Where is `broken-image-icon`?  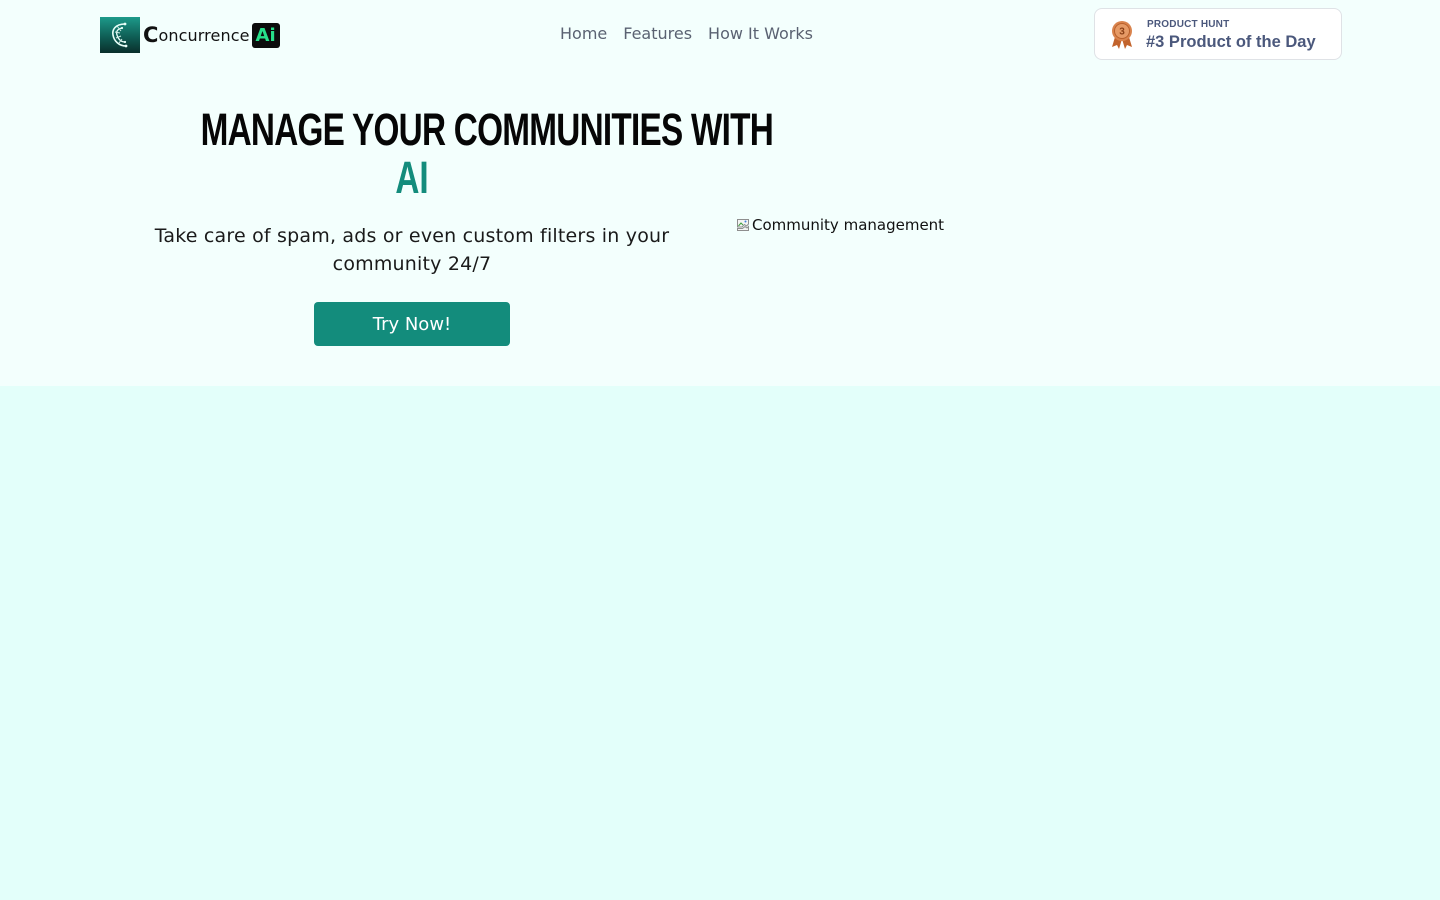
broken-image-icon is located at coordinates (744, 225).